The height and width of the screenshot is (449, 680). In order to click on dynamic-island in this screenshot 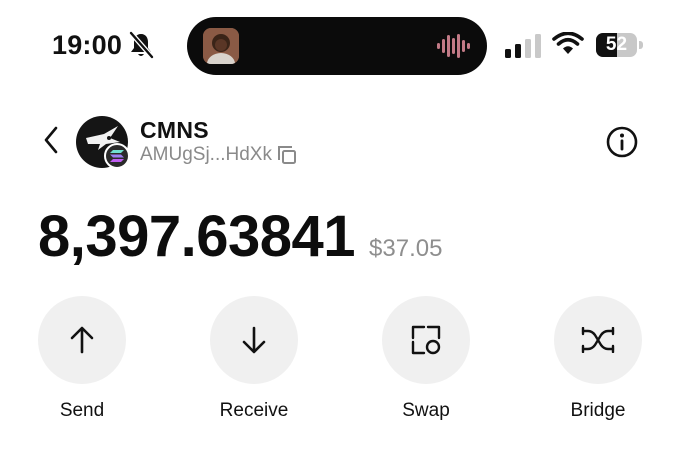, I will do `click(337, 46)`.